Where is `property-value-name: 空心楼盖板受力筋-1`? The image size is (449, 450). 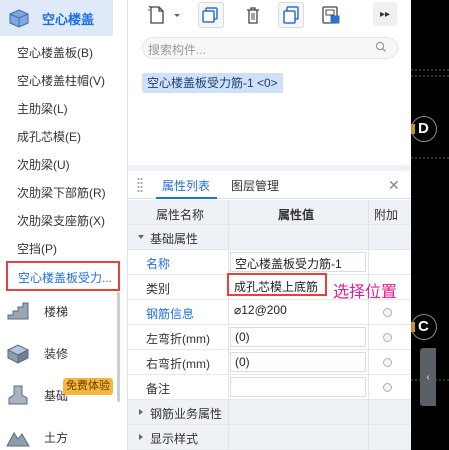 property-value-name: 空心楼盖板受力筋-1 is located at coordinates (298, 262).